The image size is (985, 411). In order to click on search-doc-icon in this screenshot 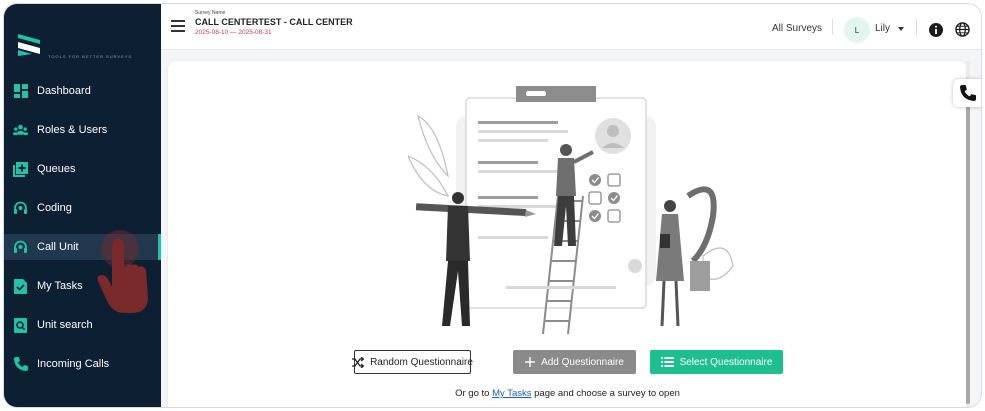, I will do `click(20, 325)`.